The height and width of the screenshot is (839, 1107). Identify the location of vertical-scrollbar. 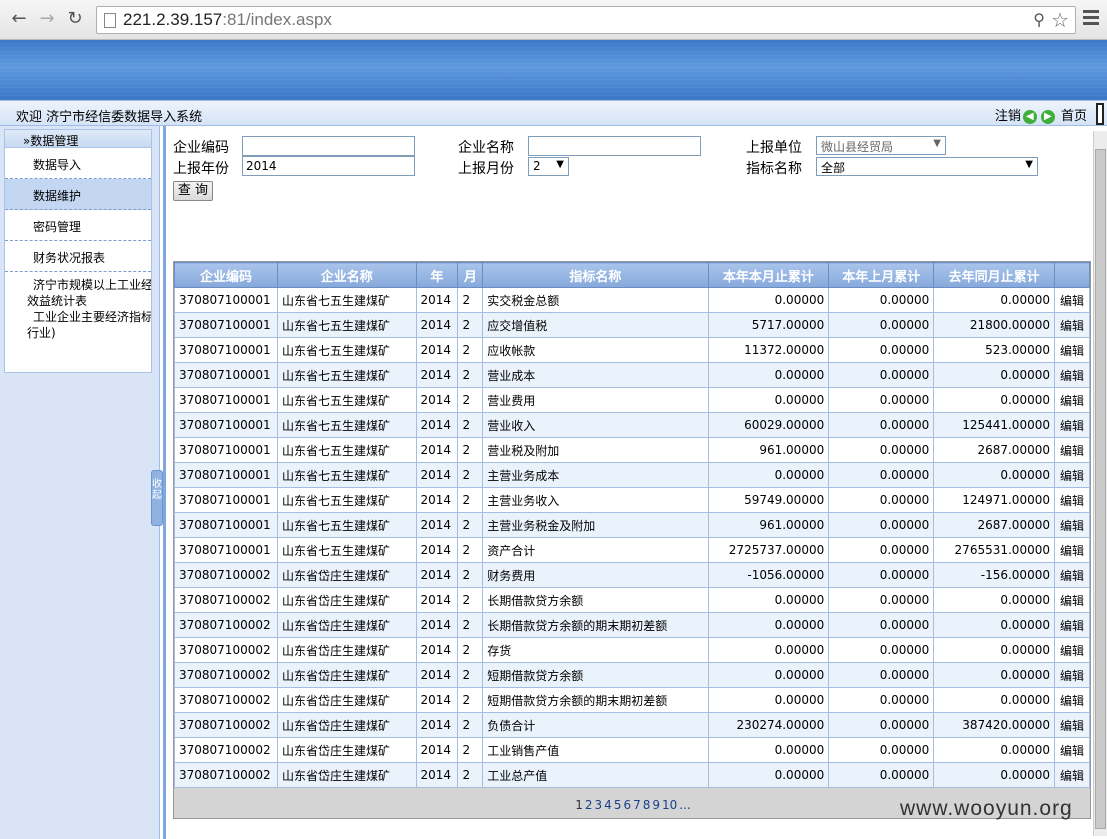
(1100, 483).